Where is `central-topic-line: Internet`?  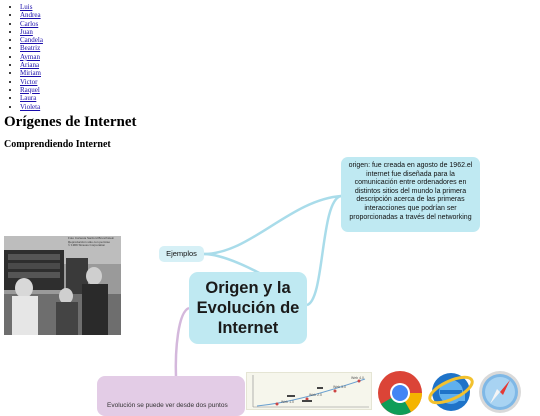
central-topic-line: Internet is located at coordinates (248, 328).